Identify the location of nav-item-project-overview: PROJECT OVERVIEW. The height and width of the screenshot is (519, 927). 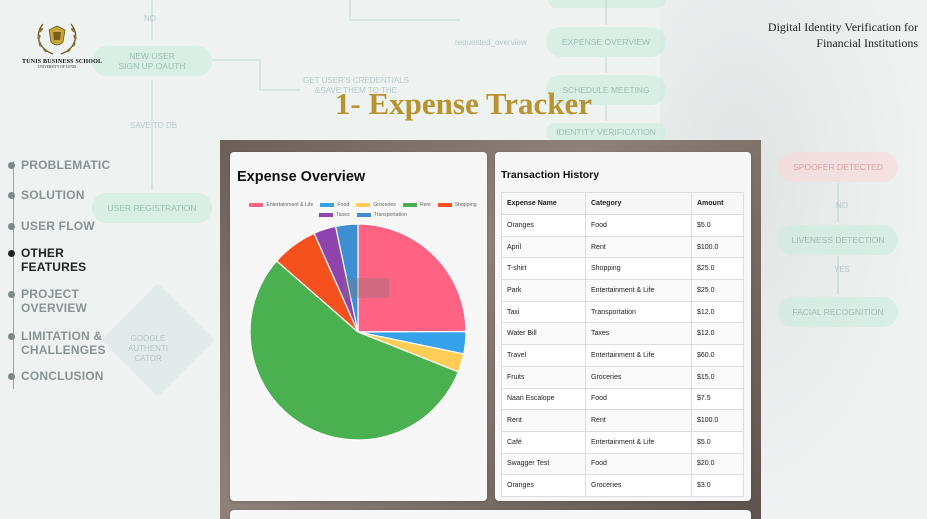
(47, 301).